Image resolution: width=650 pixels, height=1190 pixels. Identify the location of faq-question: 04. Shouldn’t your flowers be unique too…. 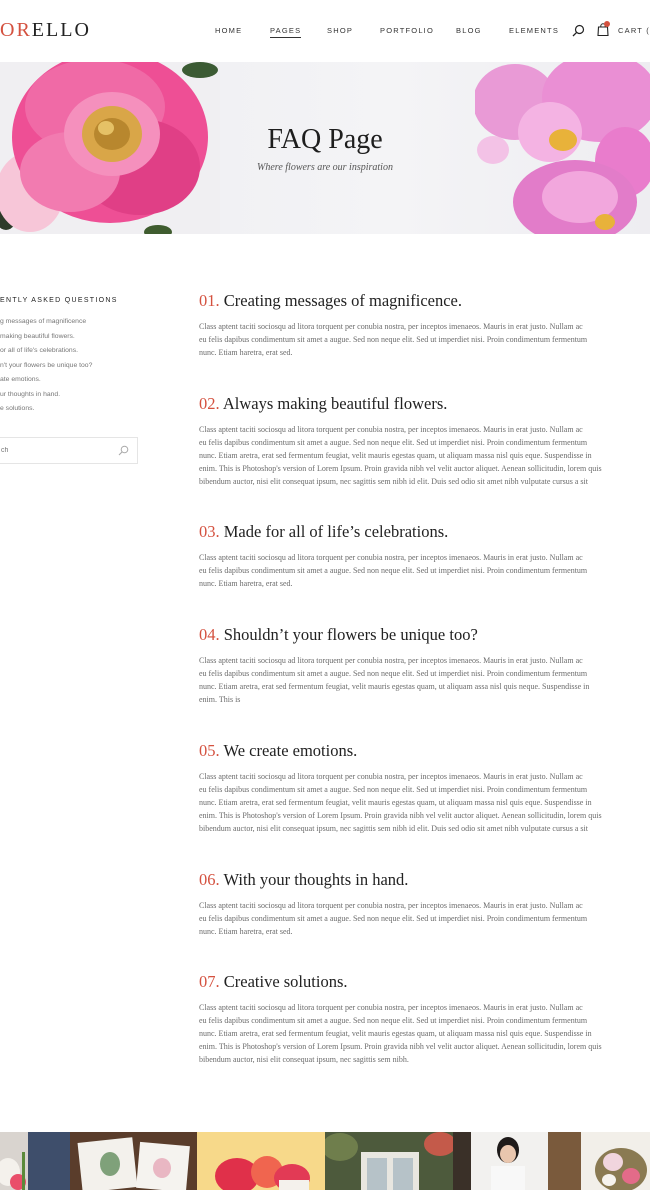
(424, 636).